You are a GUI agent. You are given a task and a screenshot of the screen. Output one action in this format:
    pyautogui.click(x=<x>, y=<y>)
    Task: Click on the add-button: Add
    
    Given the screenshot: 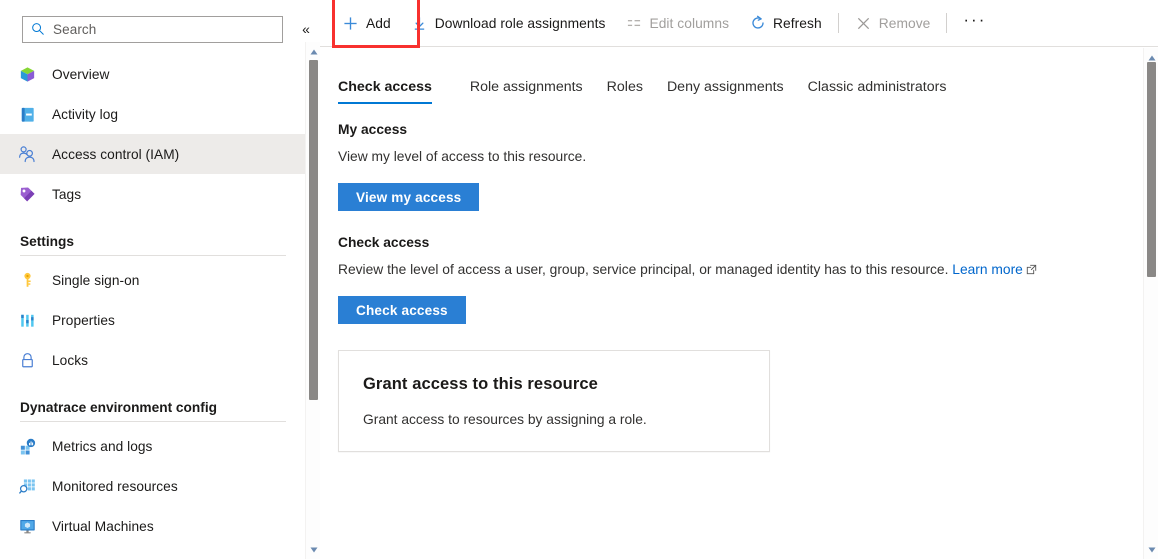 What is the action you would take?
    pyautogui.click(x=366, y=23)
    